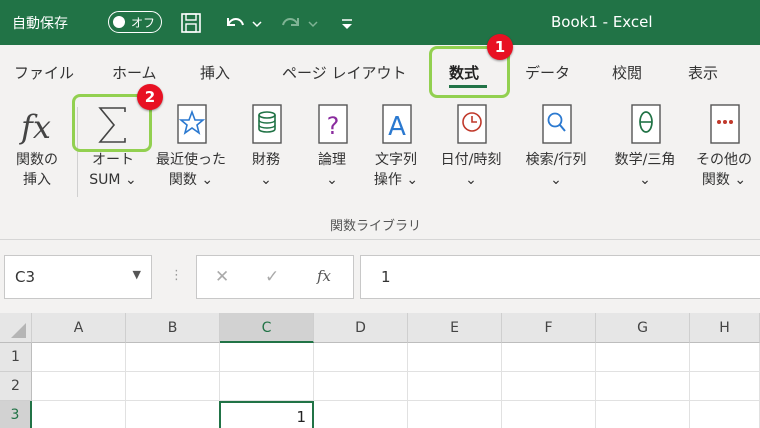 The image size is (760, 428). I want to click on row-header-3: 3, so click(16, 414).